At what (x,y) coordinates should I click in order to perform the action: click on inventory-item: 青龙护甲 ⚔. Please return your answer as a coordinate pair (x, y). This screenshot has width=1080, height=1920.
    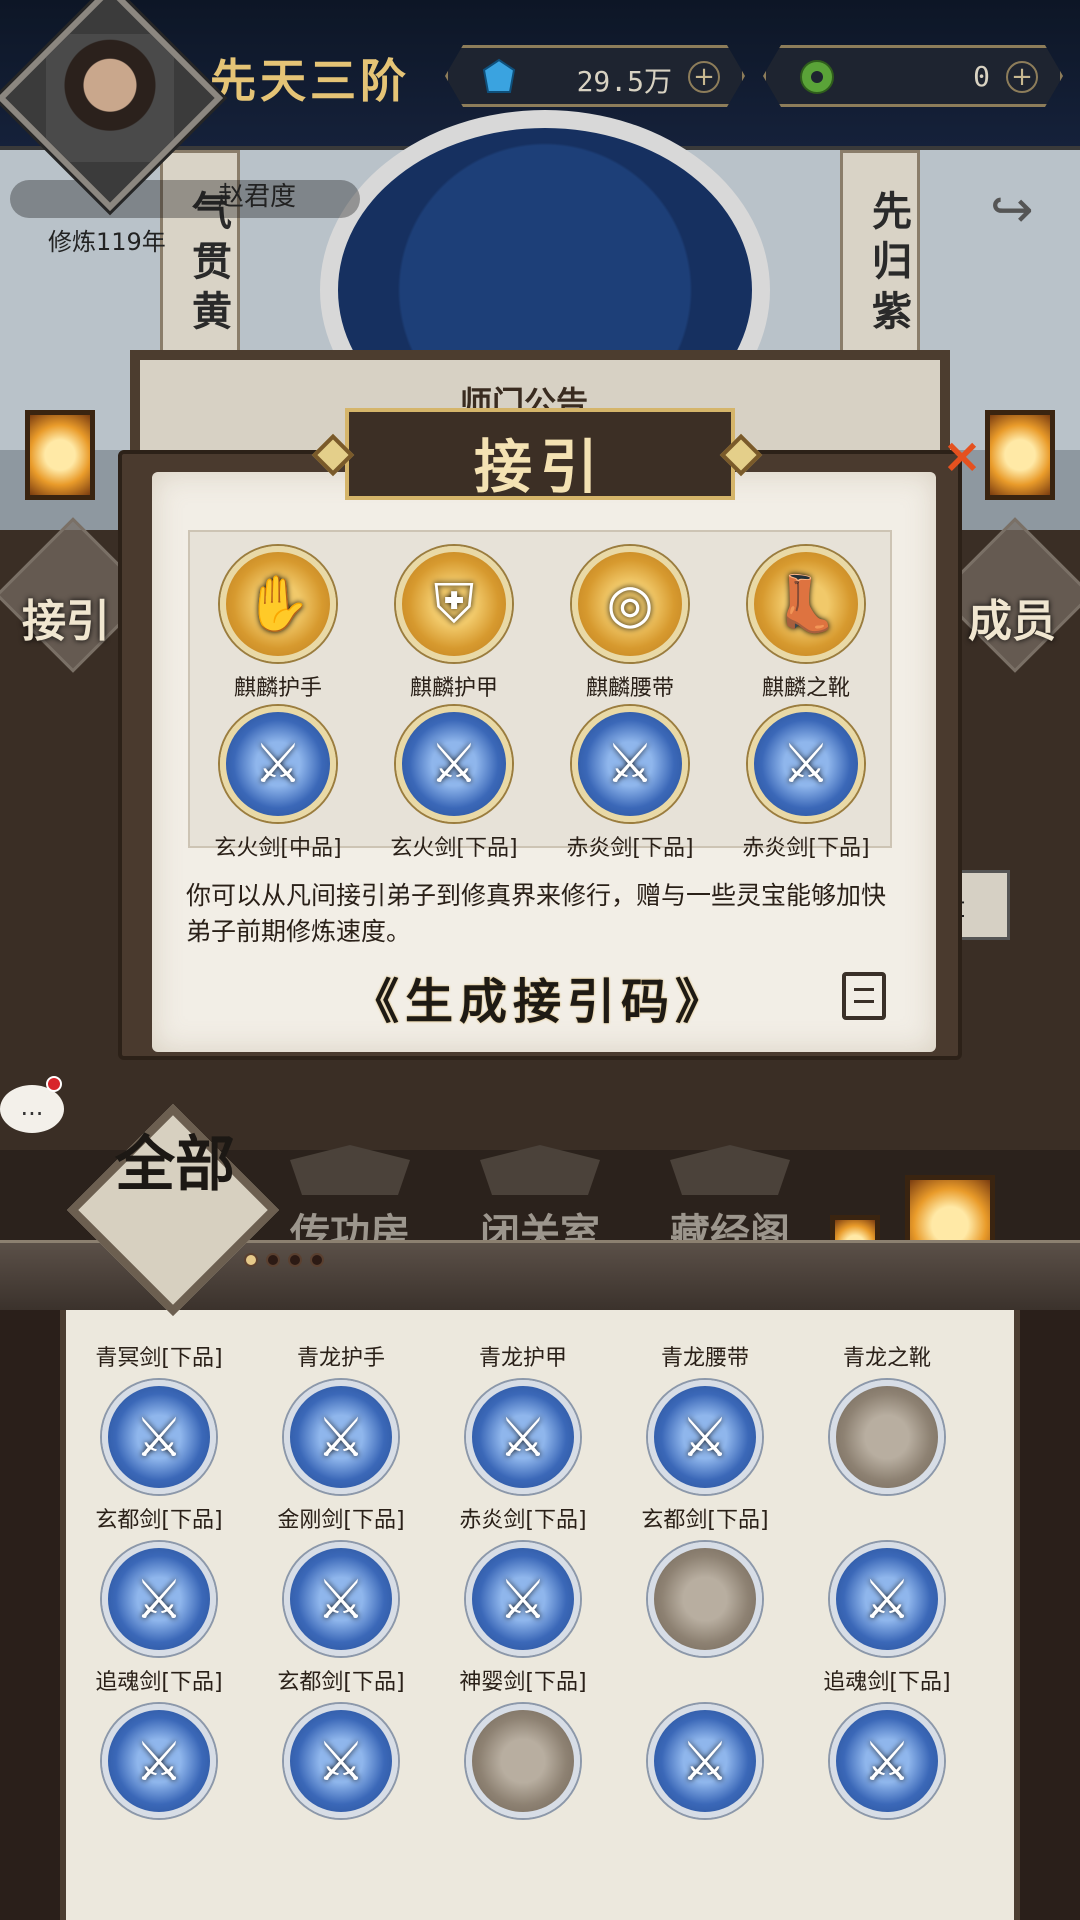
    Looking at the image, I should click on (523, 1417).